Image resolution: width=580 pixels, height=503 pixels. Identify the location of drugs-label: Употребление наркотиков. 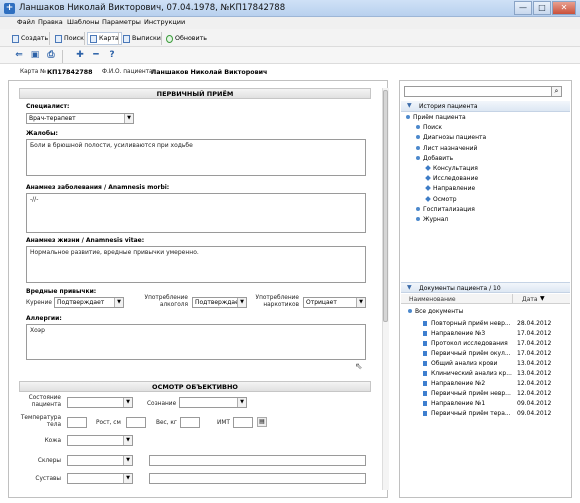
(277, 301).